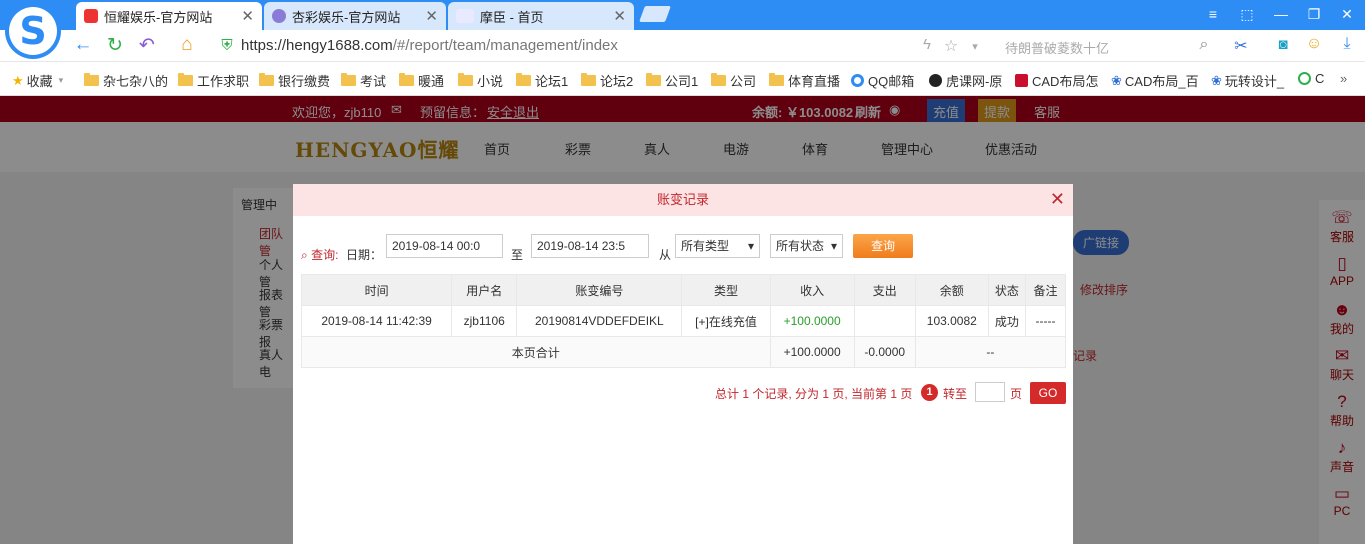 This screenshot has height=544, width=1365. Describe the element at coordinates (665, 255) in the screenshot. I see `from-label: 从` at that location.